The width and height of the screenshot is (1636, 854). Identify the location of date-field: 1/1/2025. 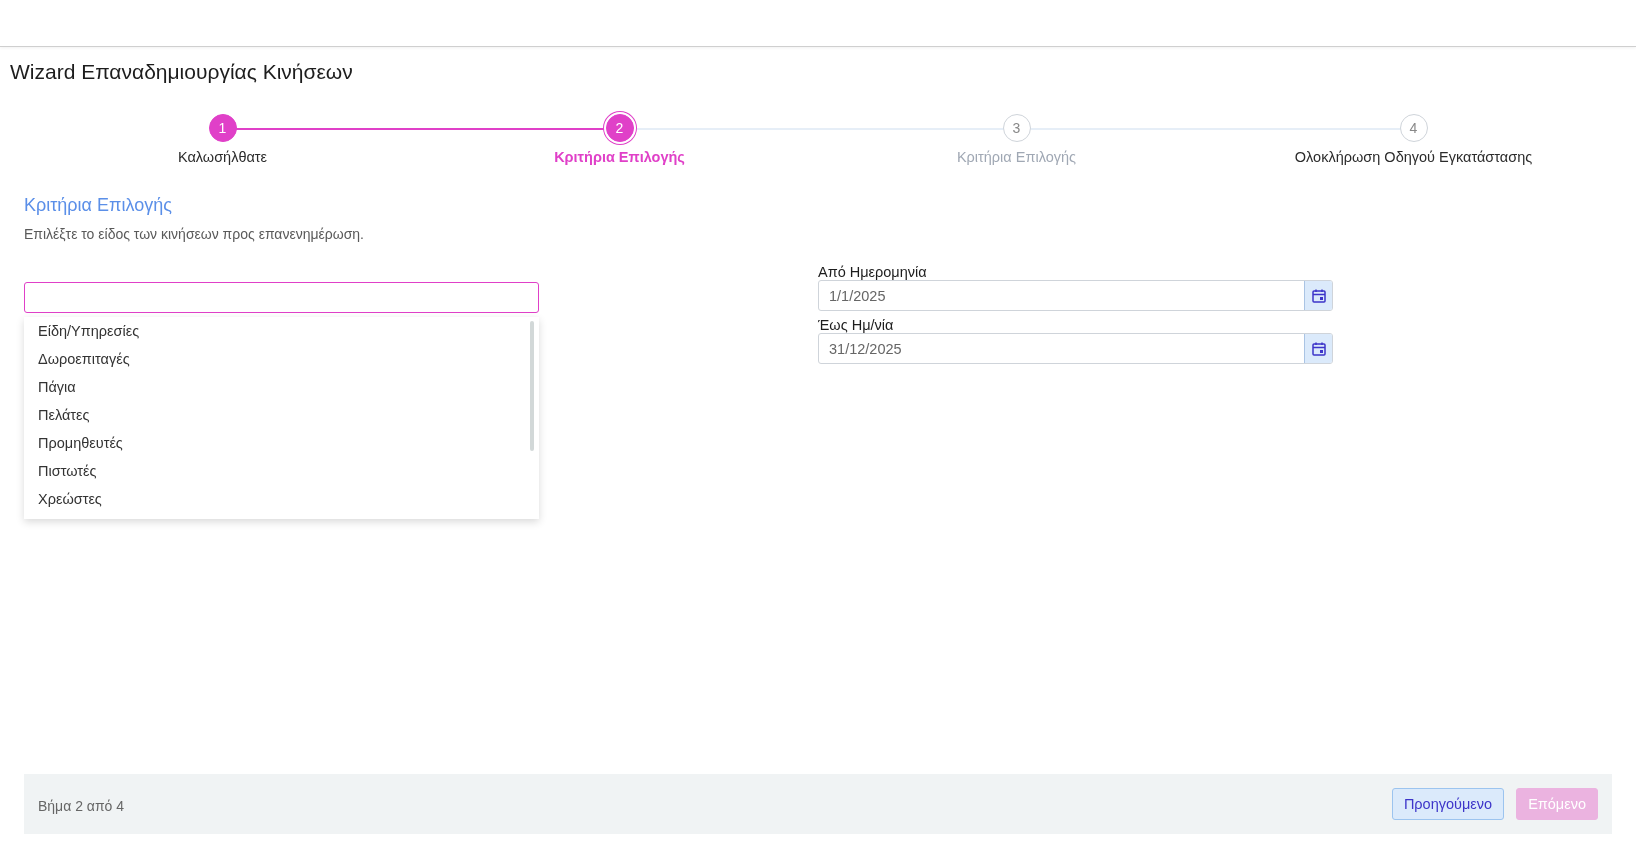
(1075, 295).